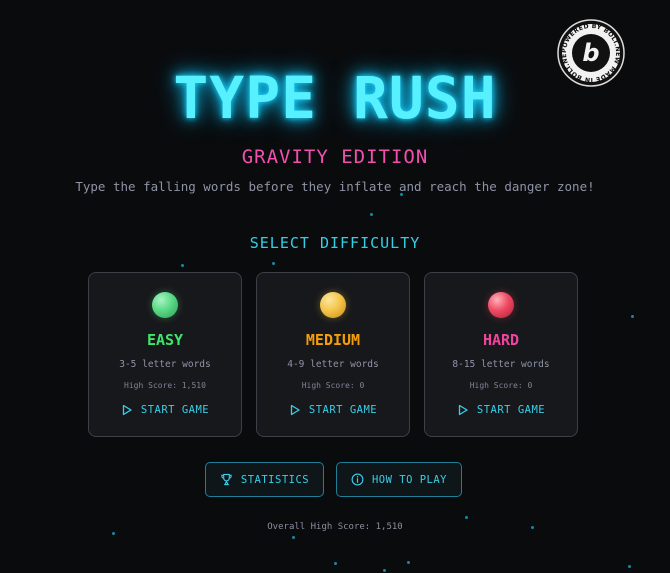 Image resolution: width=670 pixels, height=573 pixels. I want to click on overall-high-score: Overall High Score: 1,510, so click(335, 527).